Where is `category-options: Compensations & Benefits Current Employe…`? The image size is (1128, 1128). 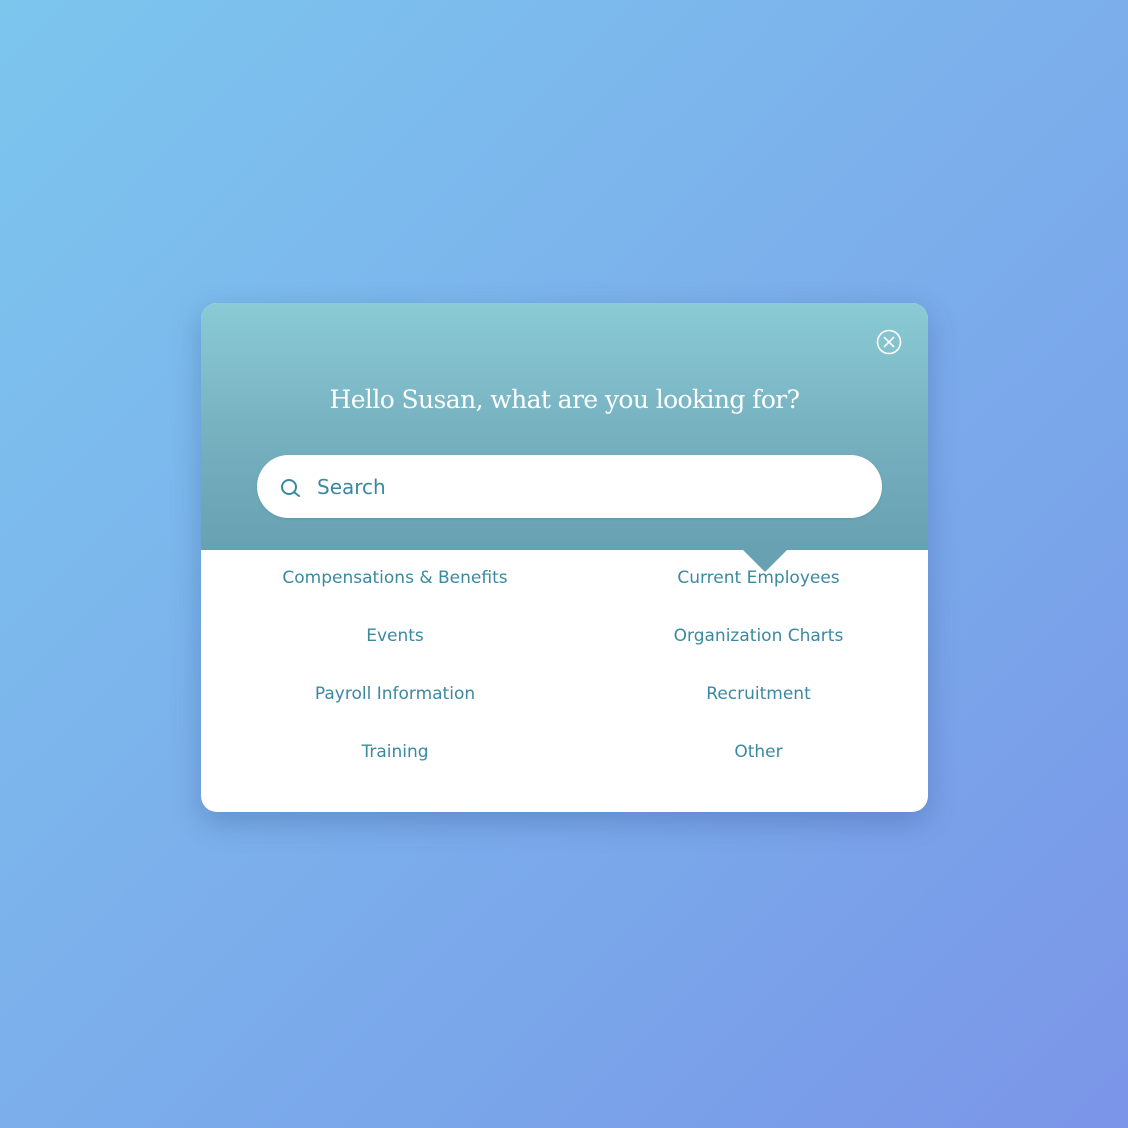
category-options: Compensations & Benefits Current Employe… is located at coordinates (564, 682).